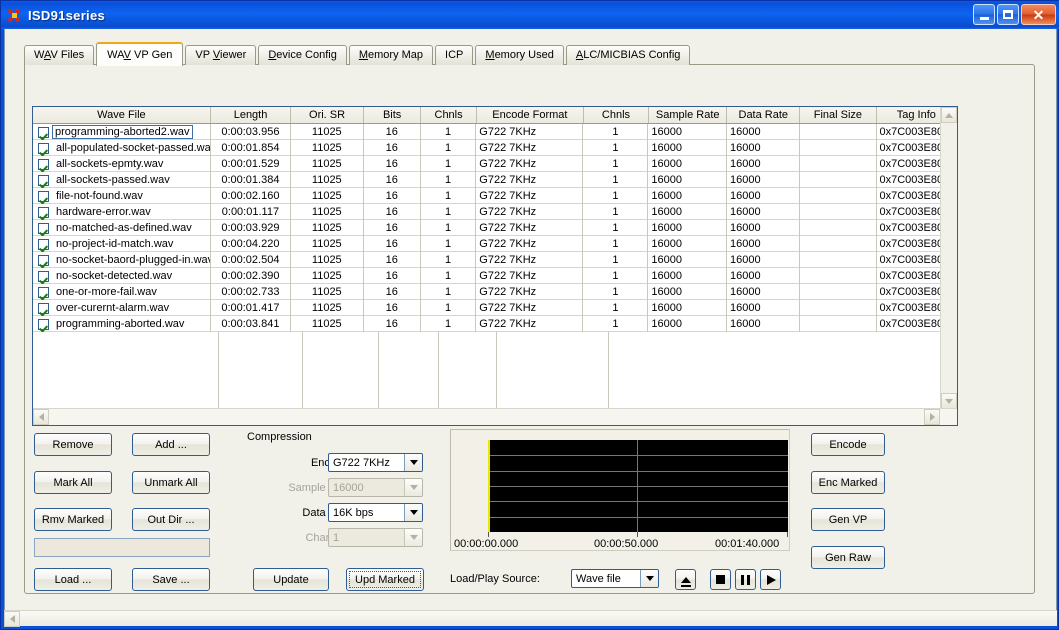 This screenshot has width=1059, height=630. I want to click on window-scroll-left-button, so click(12, 619).